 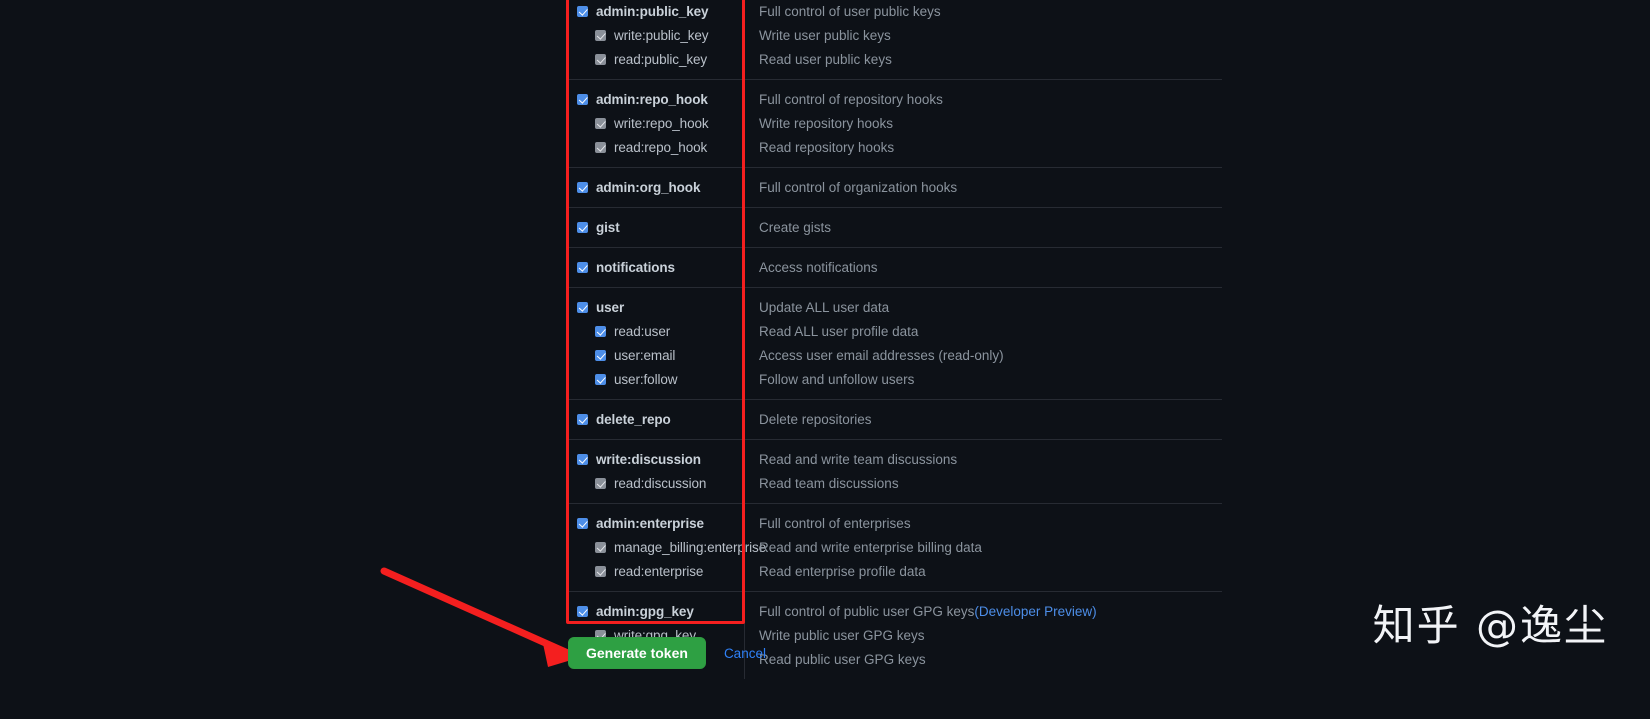 What do you see at coordinates (990, 659) in the screenshot?
I see `scope-description: Read public user GPG keys` at bounding box center [990, 659].